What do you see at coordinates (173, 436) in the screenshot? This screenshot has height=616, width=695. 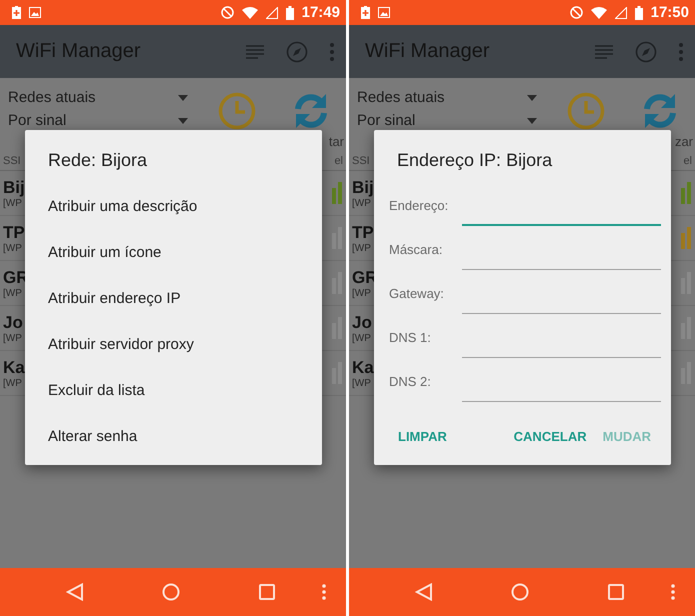 I see `menu-item: Alterar senha` at bounding box center [173, 436].